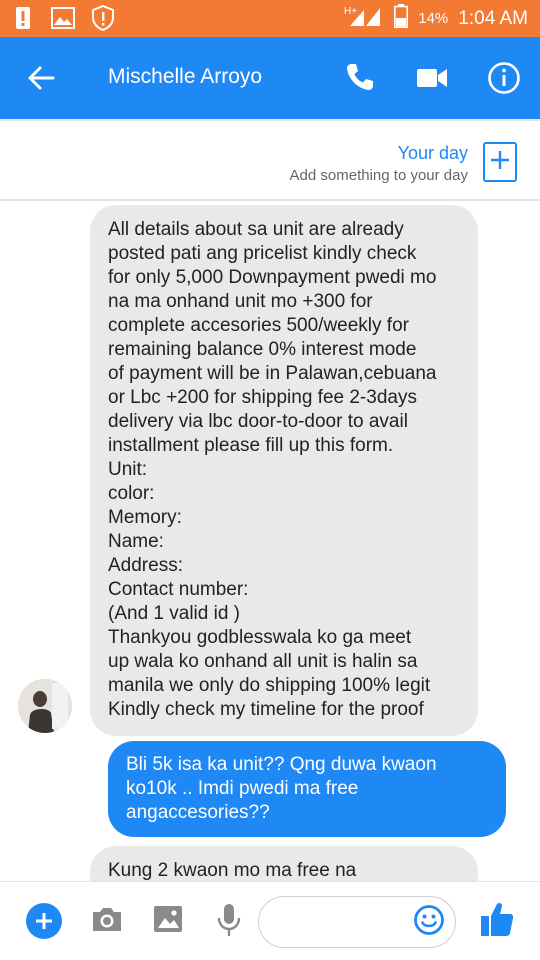 The width and height of the screenshot is (540, 960). Describe the element at coordinates (262, 349) in the screenshot. I see `message-text-line: remaining balance 0% interest mode` at that location.